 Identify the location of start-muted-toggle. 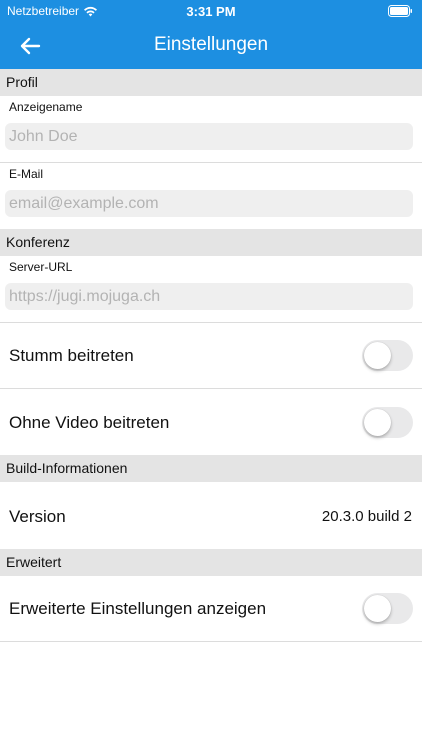
(387, 355).